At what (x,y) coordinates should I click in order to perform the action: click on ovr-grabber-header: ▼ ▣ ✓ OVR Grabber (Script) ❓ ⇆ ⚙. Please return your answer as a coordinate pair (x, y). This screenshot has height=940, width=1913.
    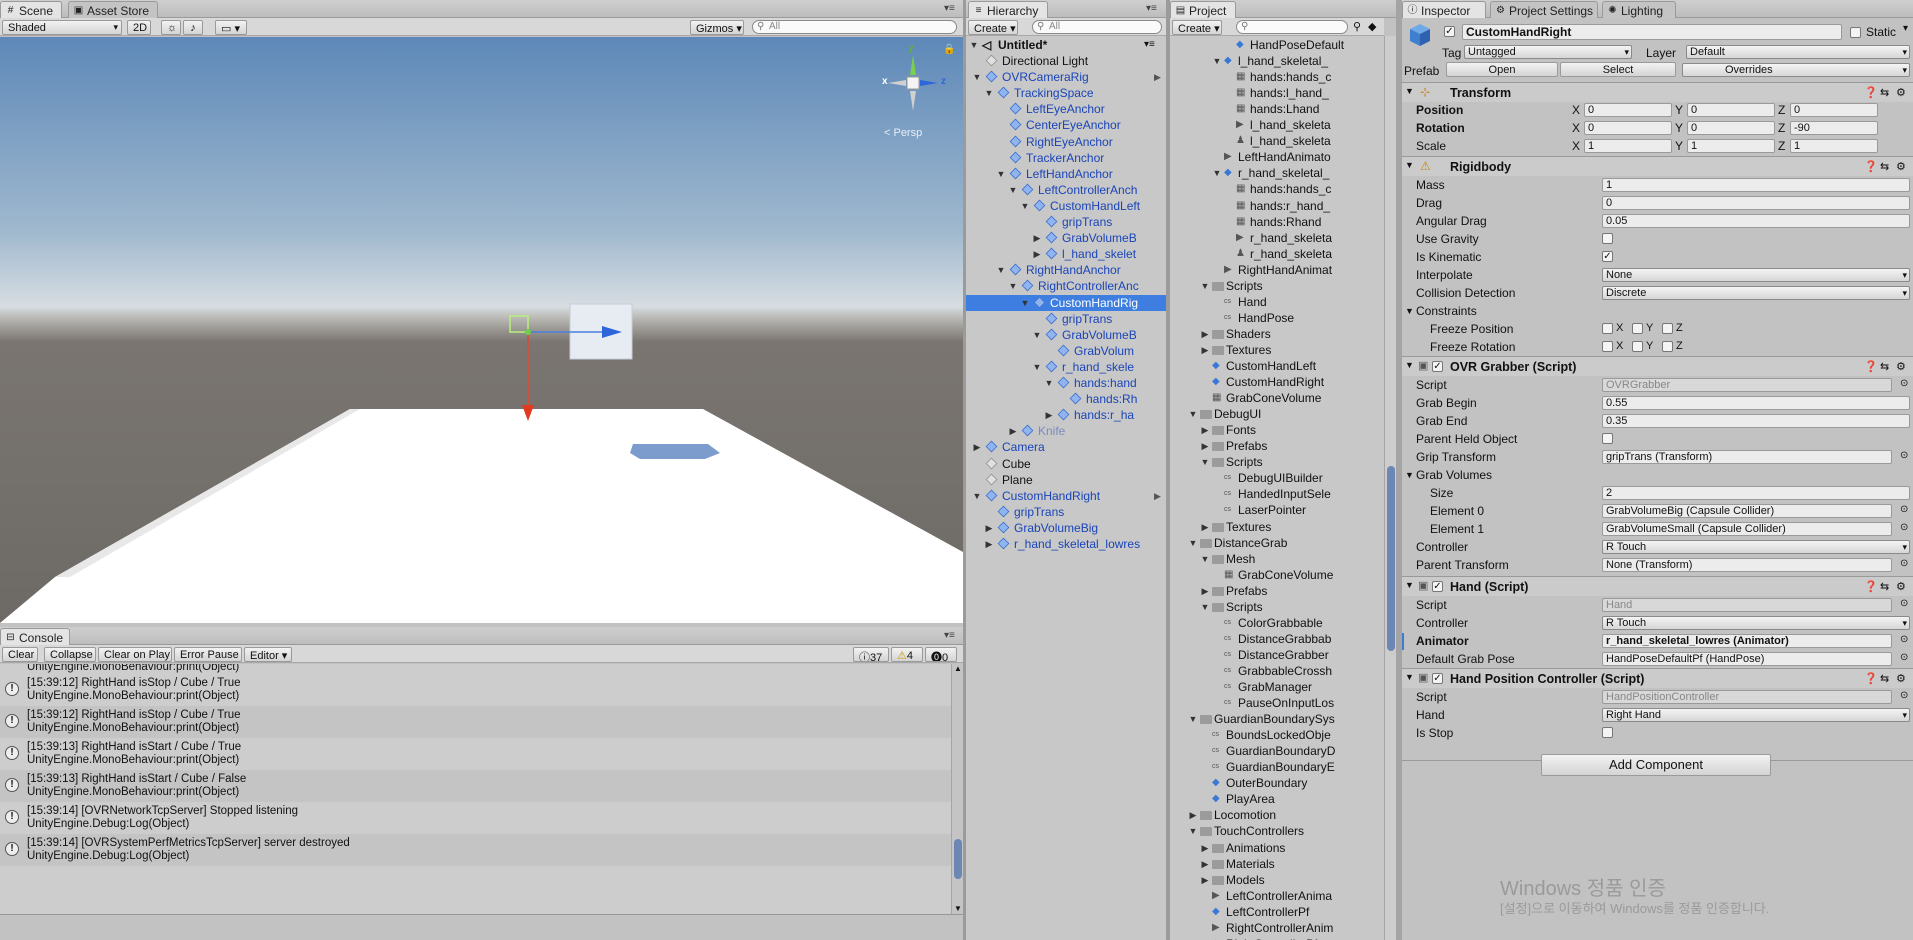
    Looking at the image, I should click on (1657, 366).